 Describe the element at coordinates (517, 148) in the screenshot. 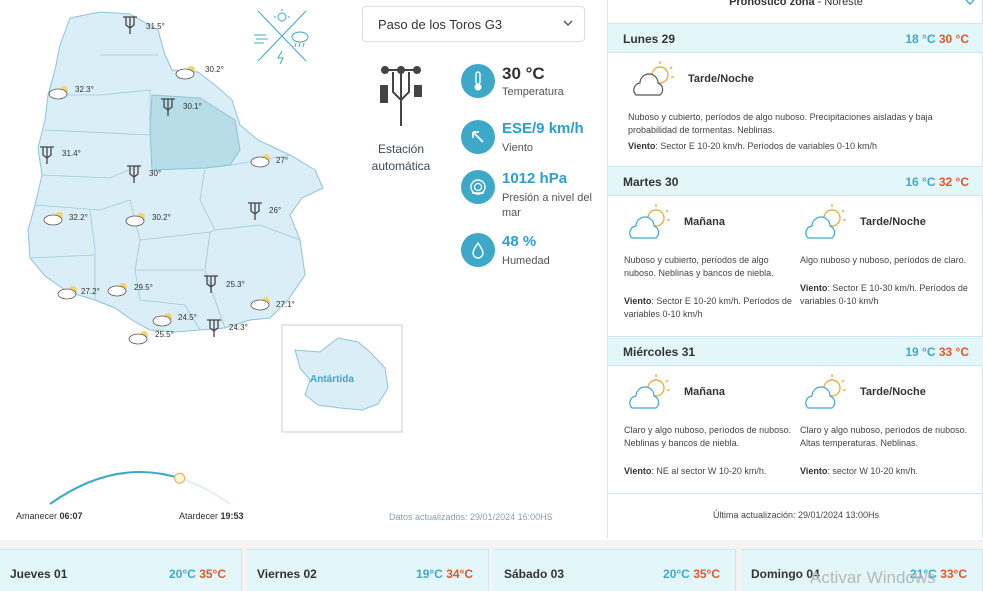

I see `wind-label: Viento` at that location.